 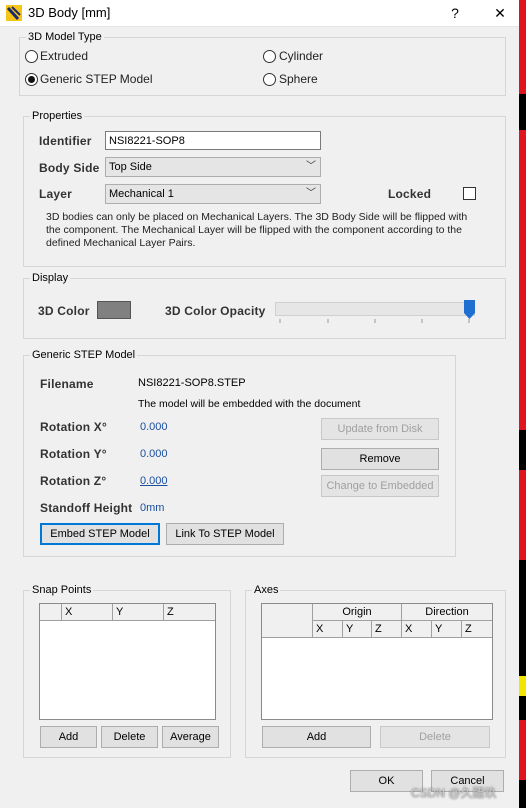 I want to click on app-icon, so click(x=14, y=13).